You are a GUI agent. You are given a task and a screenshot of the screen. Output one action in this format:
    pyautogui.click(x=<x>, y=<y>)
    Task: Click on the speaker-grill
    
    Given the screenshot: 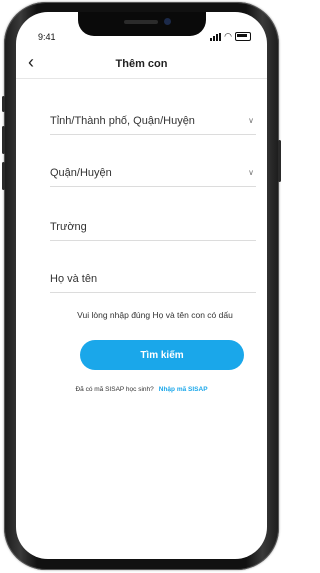 What is the action you would take?
    pyautogui.click(x=141, y=22)
    